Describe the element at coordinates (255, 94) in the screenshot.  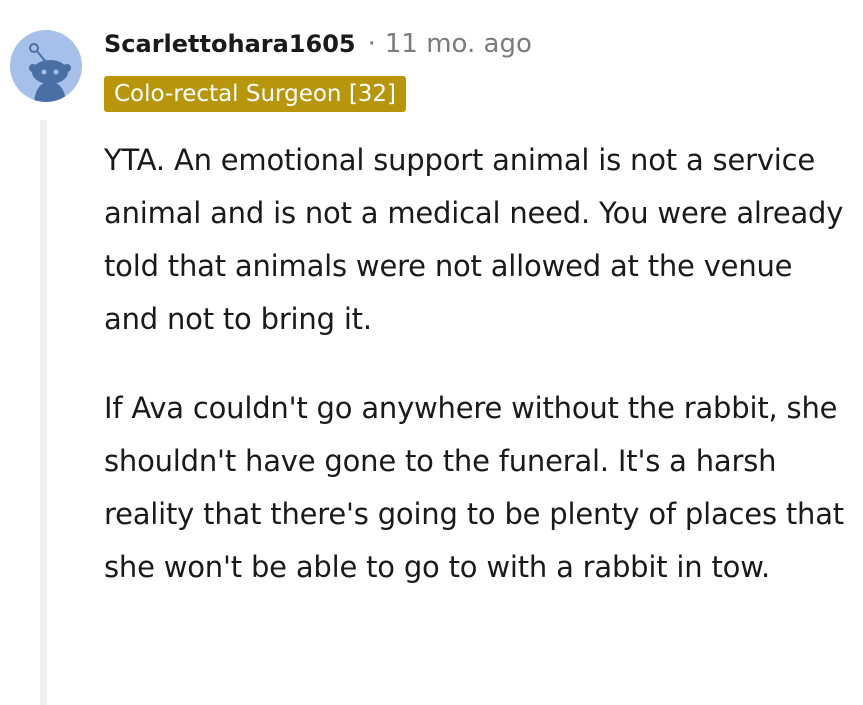
I see `user-flair-badge: Colo-rectal Surgeon [32]` at that location.